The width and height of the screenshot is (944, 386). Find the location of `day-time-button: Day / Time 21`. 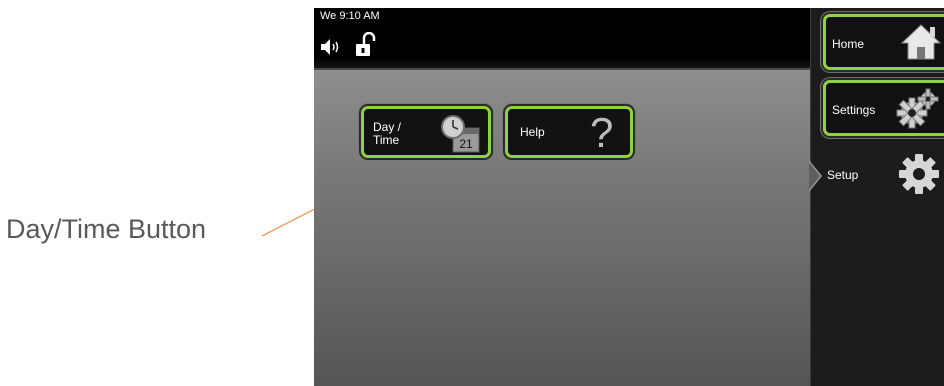

day-time-button: Day / Time 21 is located at coordinates (426, 132).